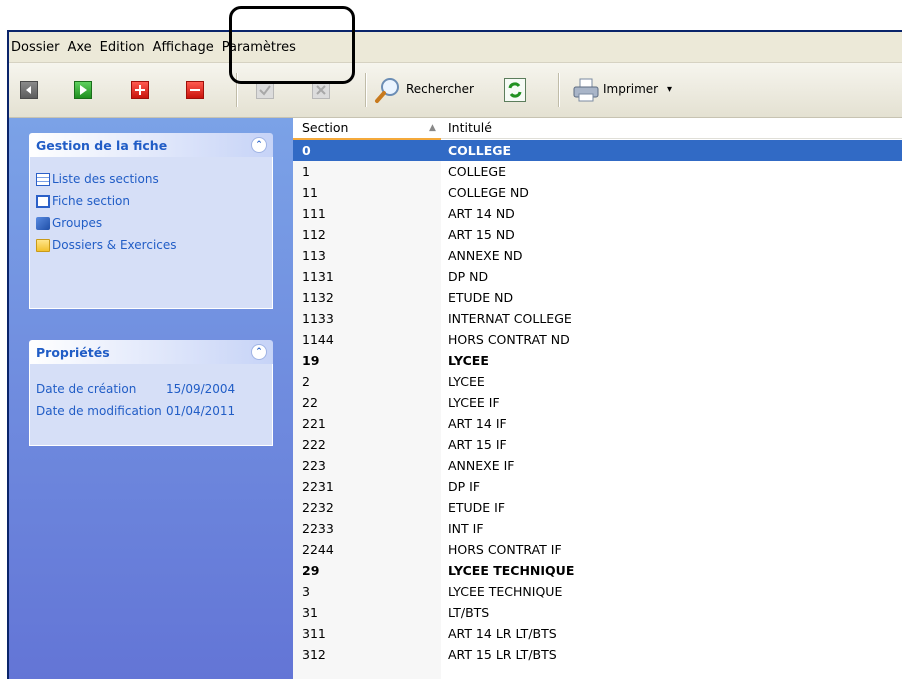  Describe the element at coordinates (597, 612) in the screenshot. I see `list-item: 31 LT/BTS` at that location.